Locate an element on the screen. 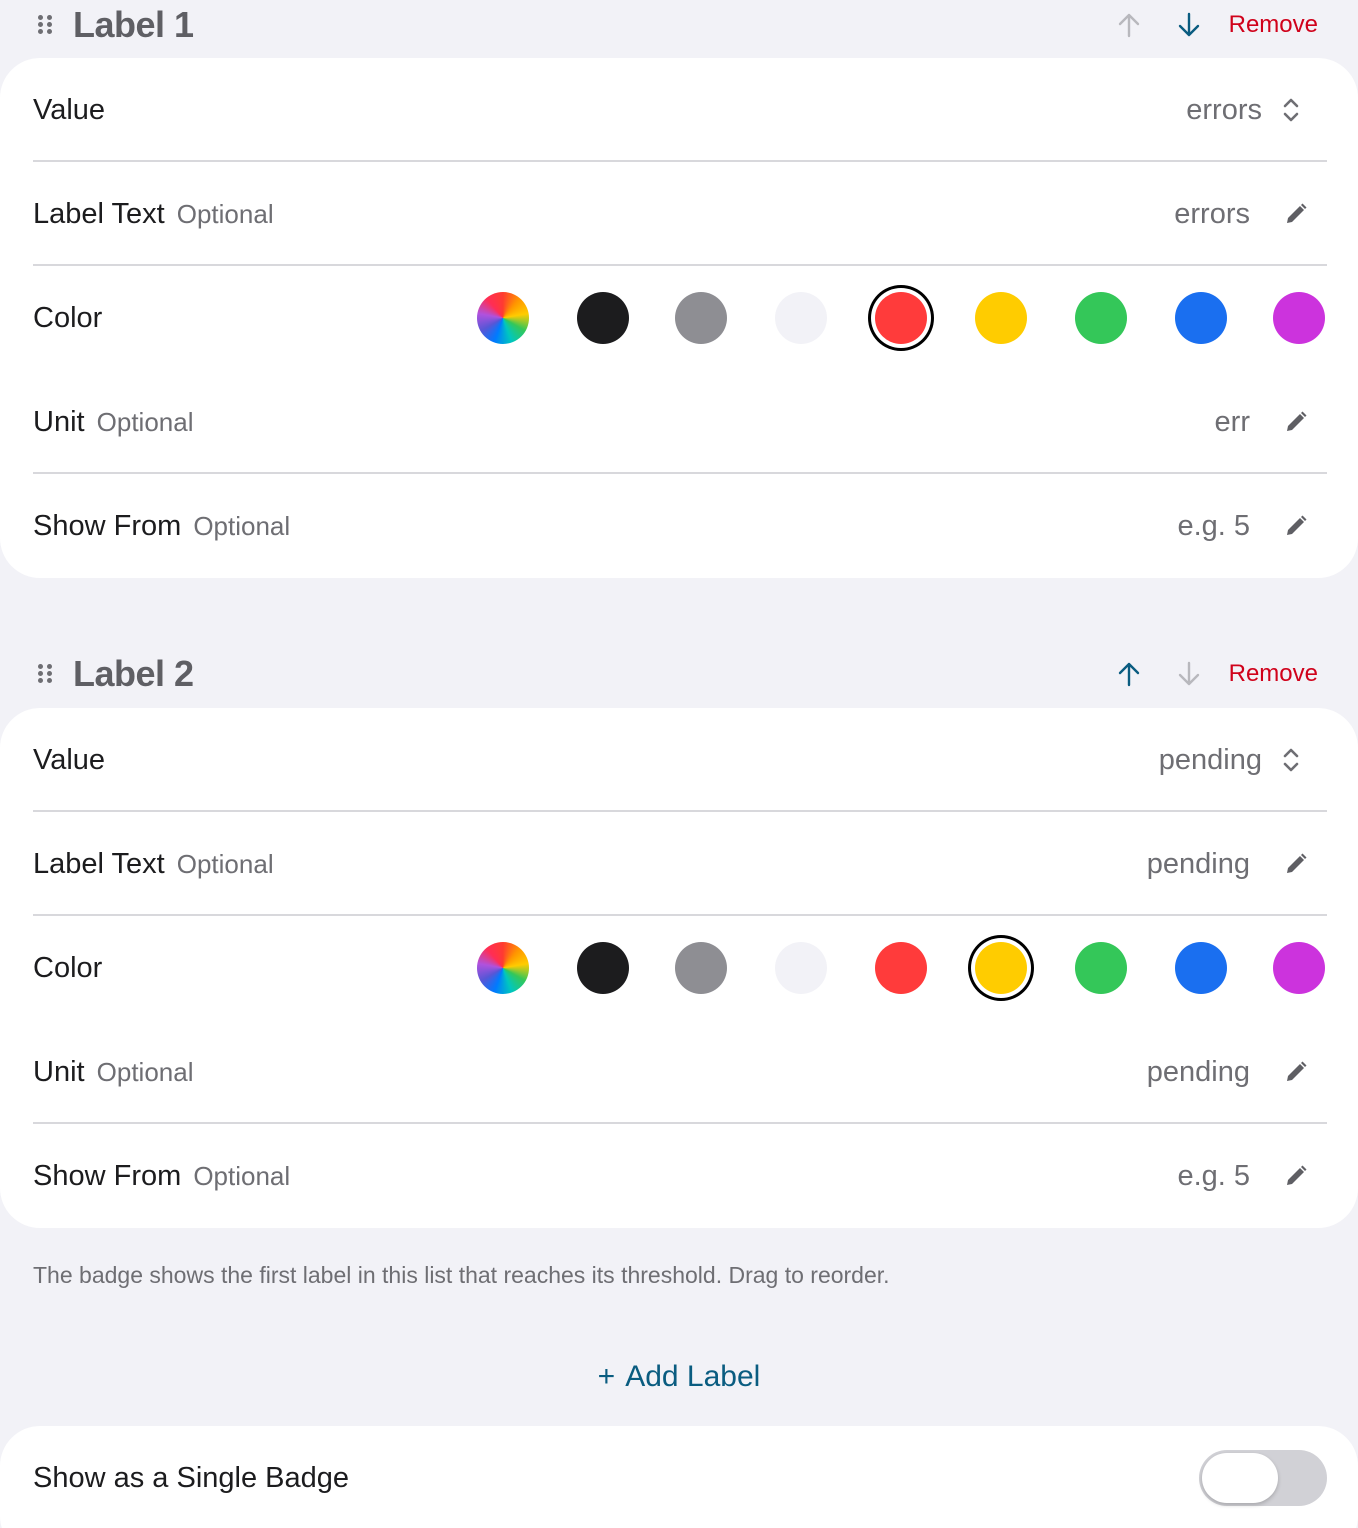  value-row: Value pending is located at coordinates (679, 760).